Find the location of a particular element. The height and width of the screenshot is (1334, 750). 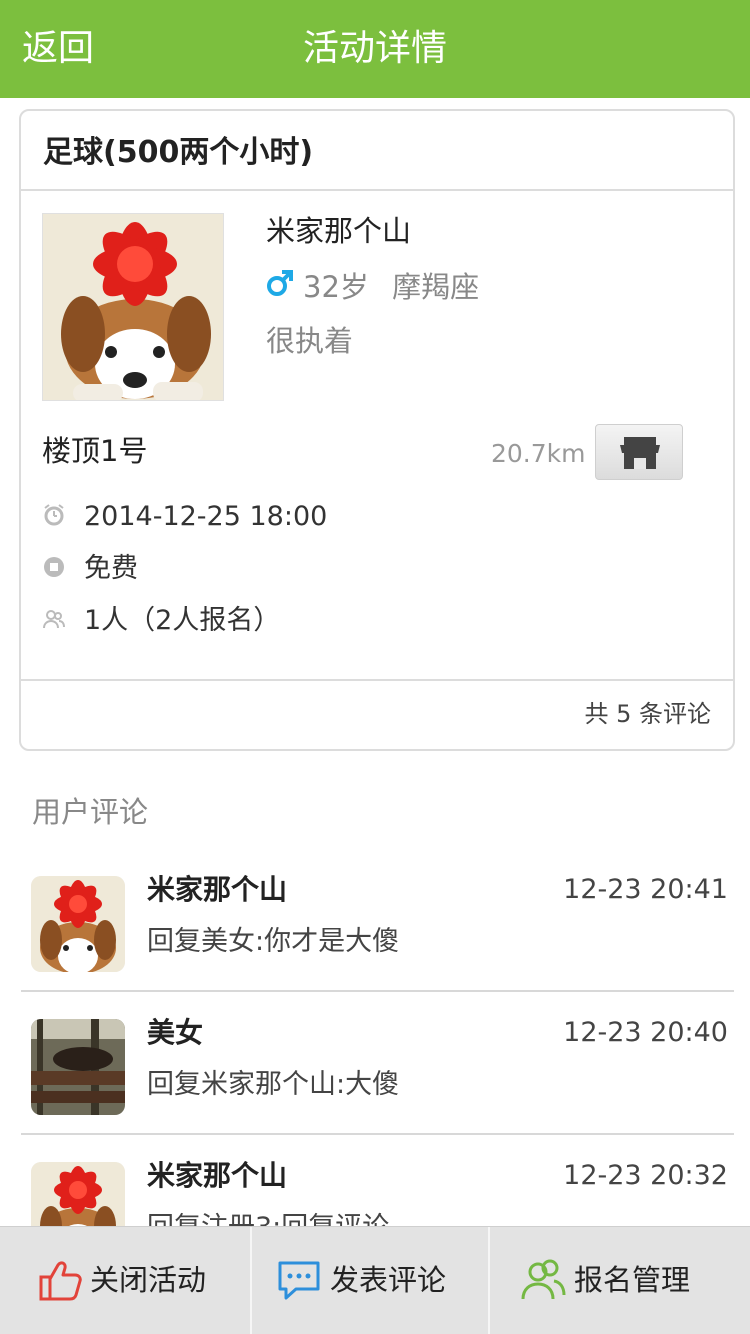

bottom-action-bar: 关闭活动 发表评论 报名管理 is located at coordinates (375, 1280).